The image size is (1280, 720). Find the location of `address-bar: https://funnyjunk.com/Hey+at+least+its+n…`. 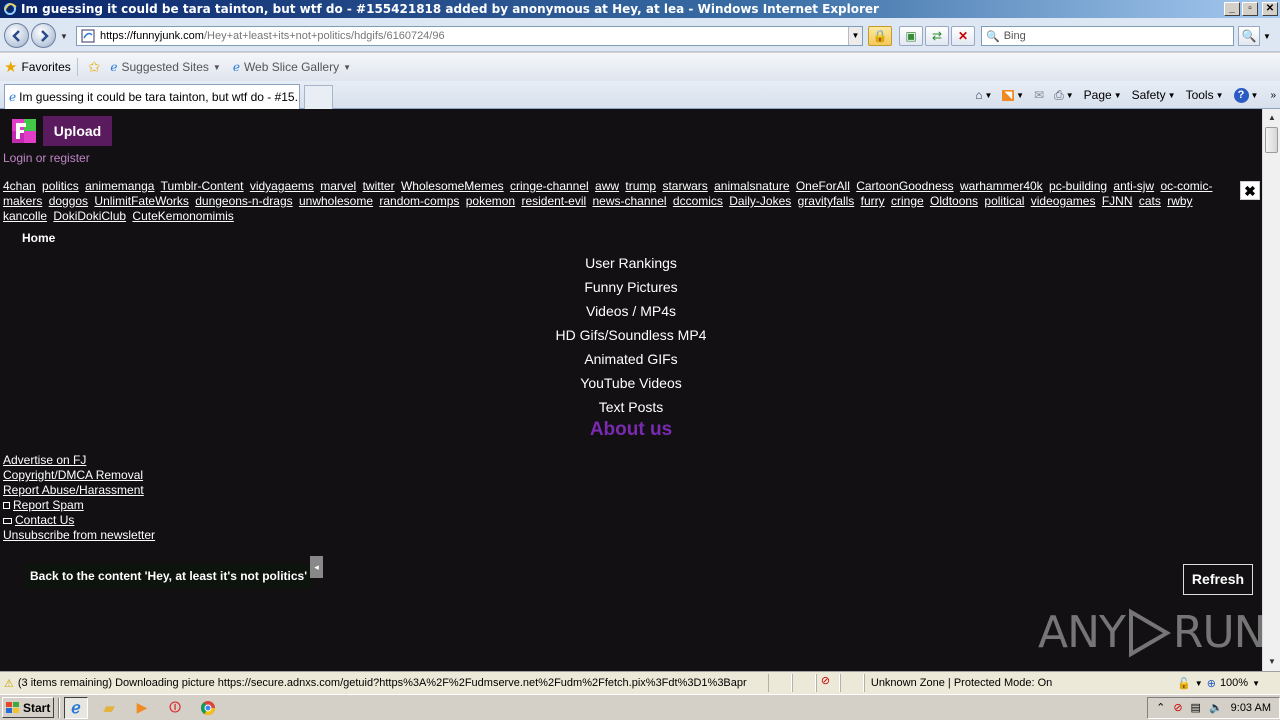

address-bar: https://funnyjunk.com/Hey+at+least+its+n… is located at coordinates (469, 36).